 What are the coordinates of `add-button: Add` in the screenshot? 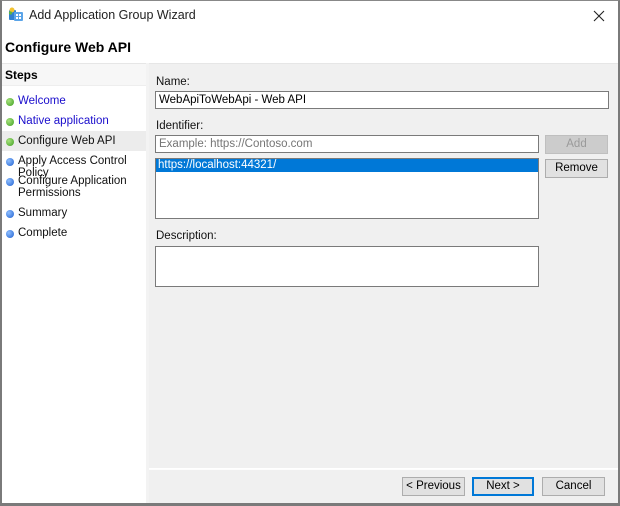 It's located at (576, 144).